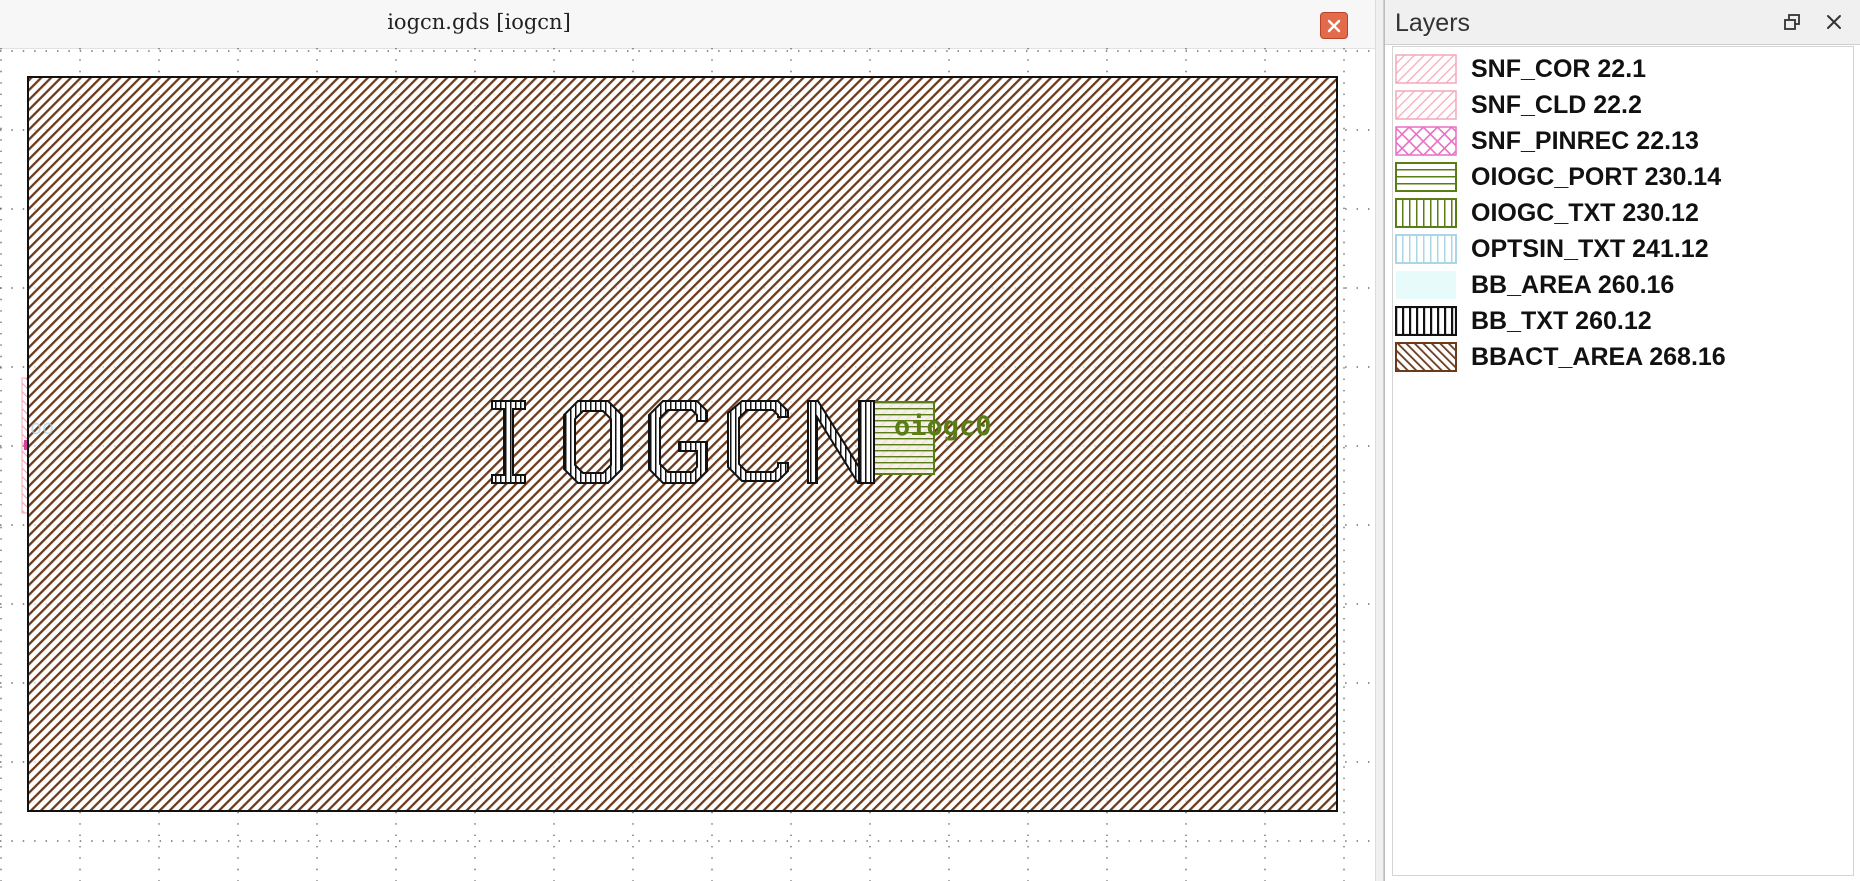 The height and width of the screenshot is (881, 1860). Describe the element at coordinates (1379, 440) in the screenshot. I see `panel-splitter` at that location.